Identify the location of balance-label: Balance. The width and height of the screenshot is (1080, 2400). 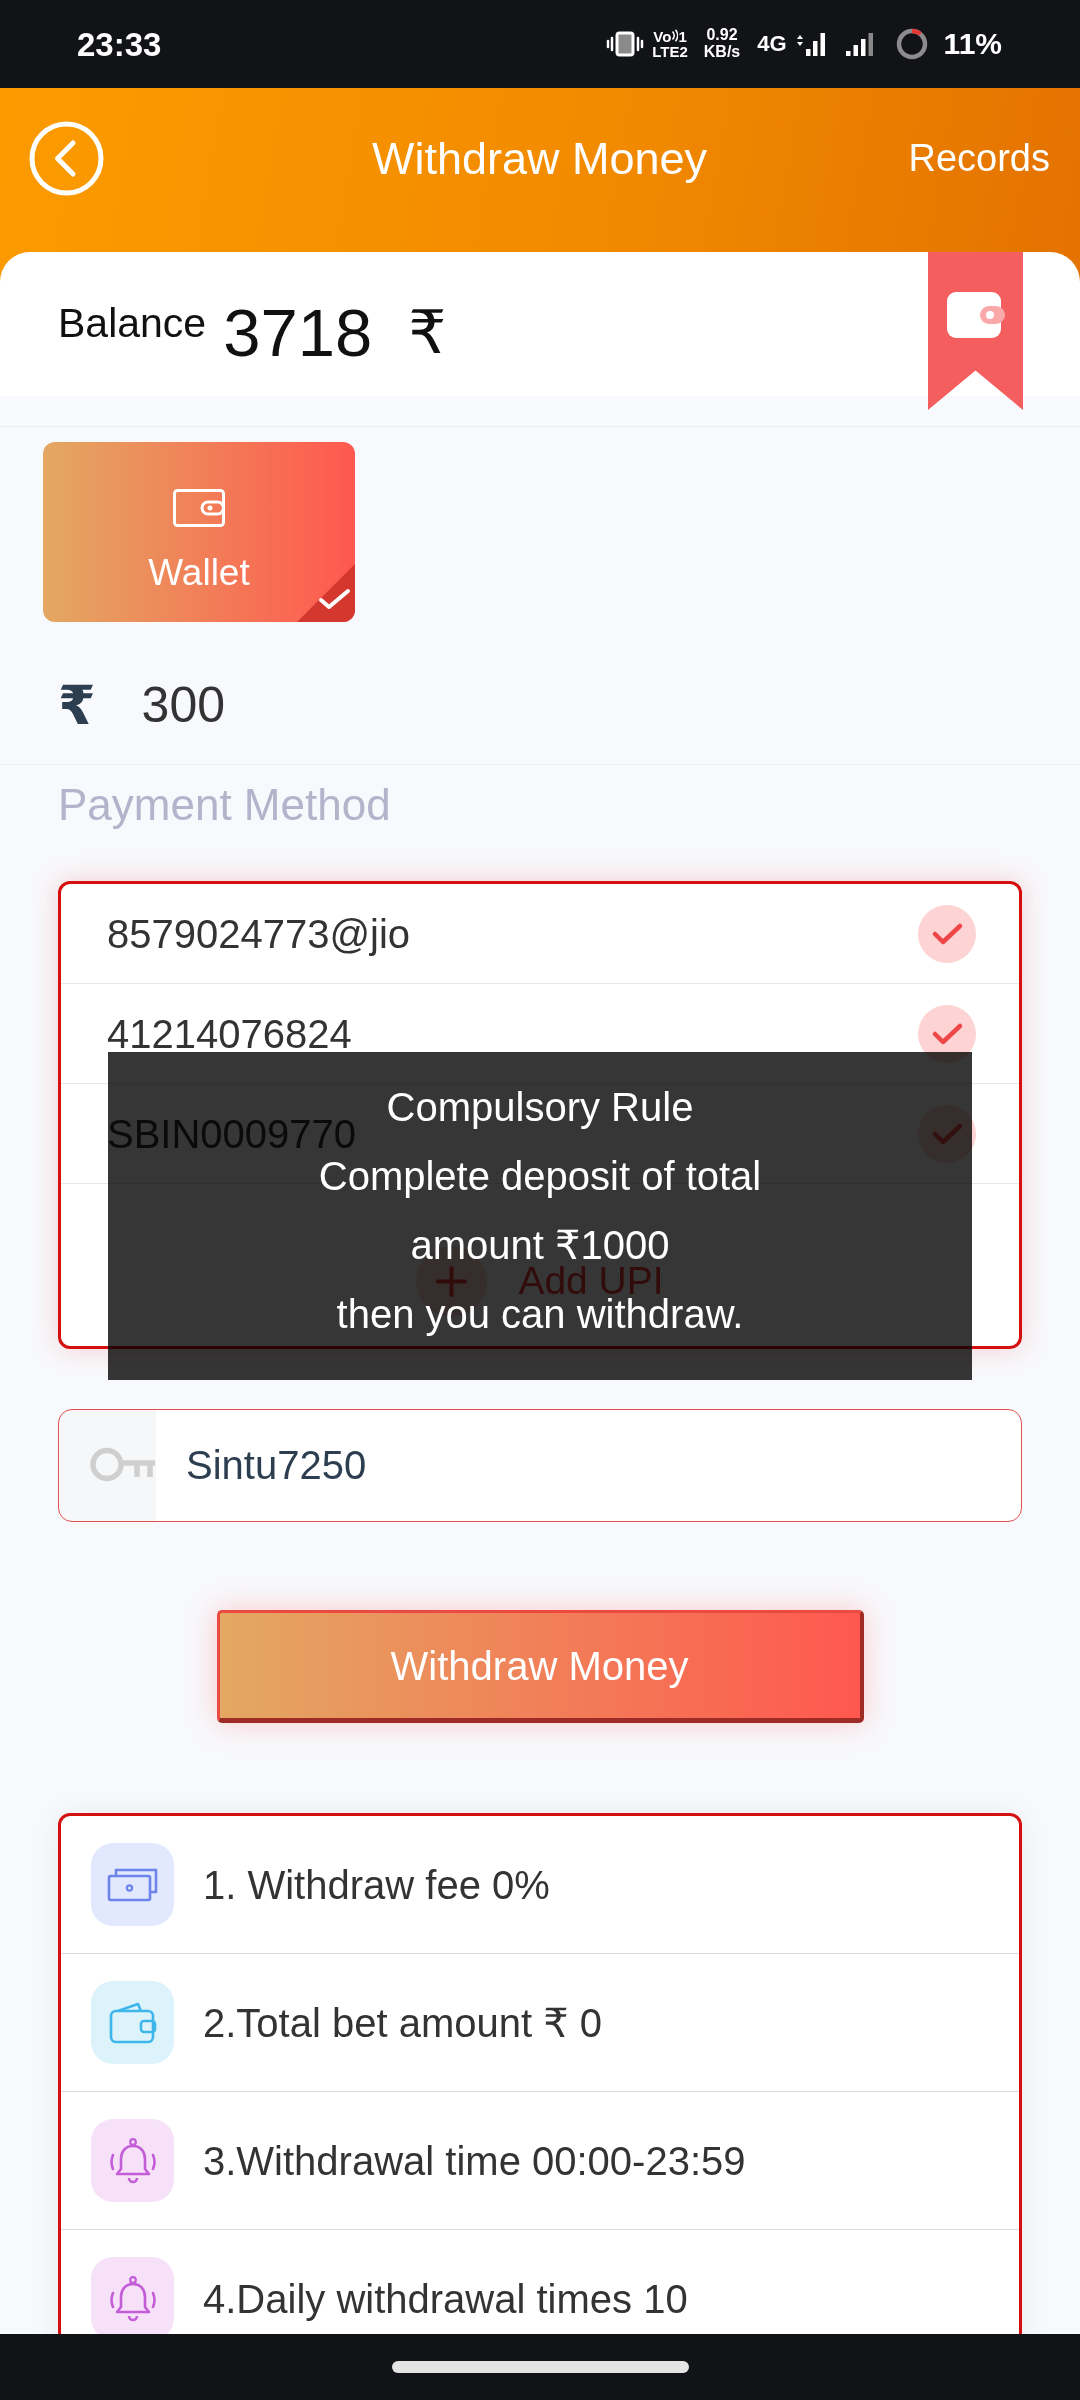
(132, 323).